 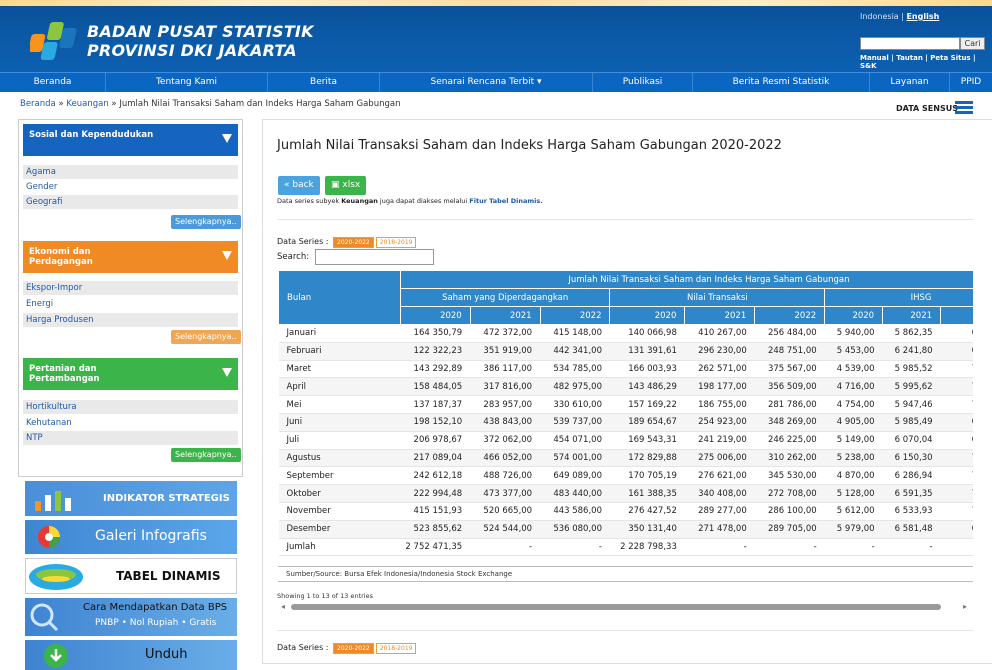 I want to click on header-search-input, so click(x=910, y=43).